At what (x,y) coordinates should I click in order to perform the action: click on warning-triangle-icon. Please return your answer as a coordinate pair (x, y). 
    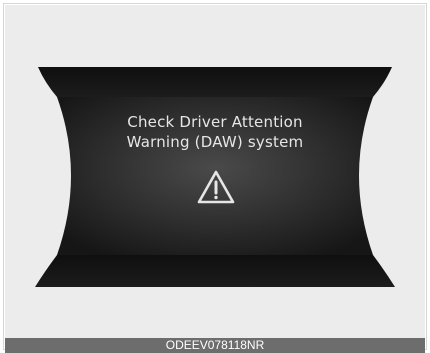
    Looking at the image, I should click on (216, 187).